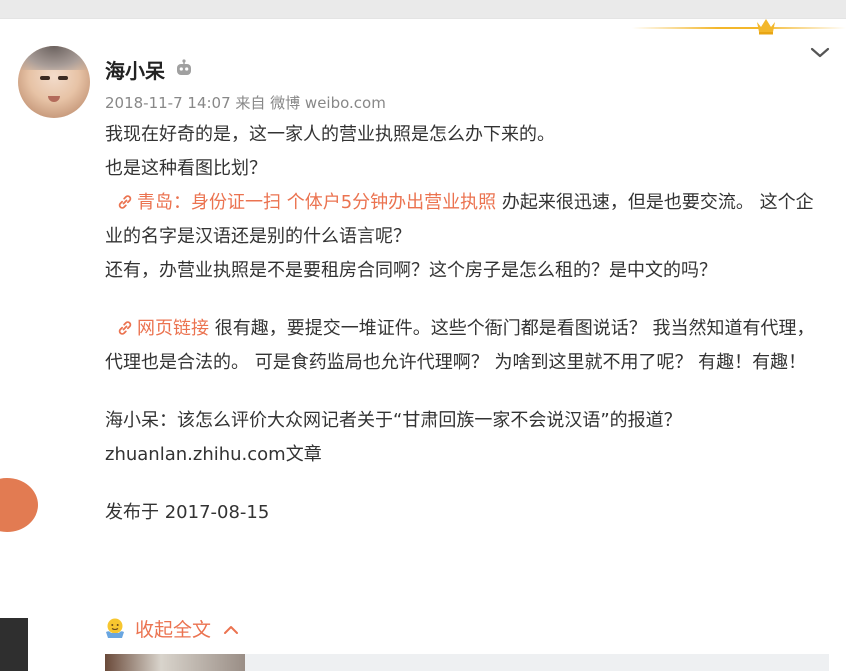  What do you see at coordinates (135, 69) in the screenshot?
I see `author-name: 海小呆` at bounding box center [135, 69].